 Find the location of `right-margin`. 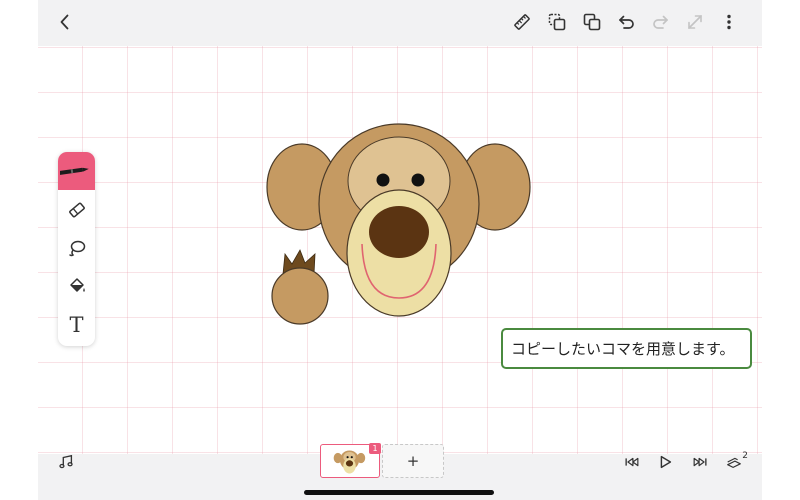

right-margin is located at coordinates (781, 250).